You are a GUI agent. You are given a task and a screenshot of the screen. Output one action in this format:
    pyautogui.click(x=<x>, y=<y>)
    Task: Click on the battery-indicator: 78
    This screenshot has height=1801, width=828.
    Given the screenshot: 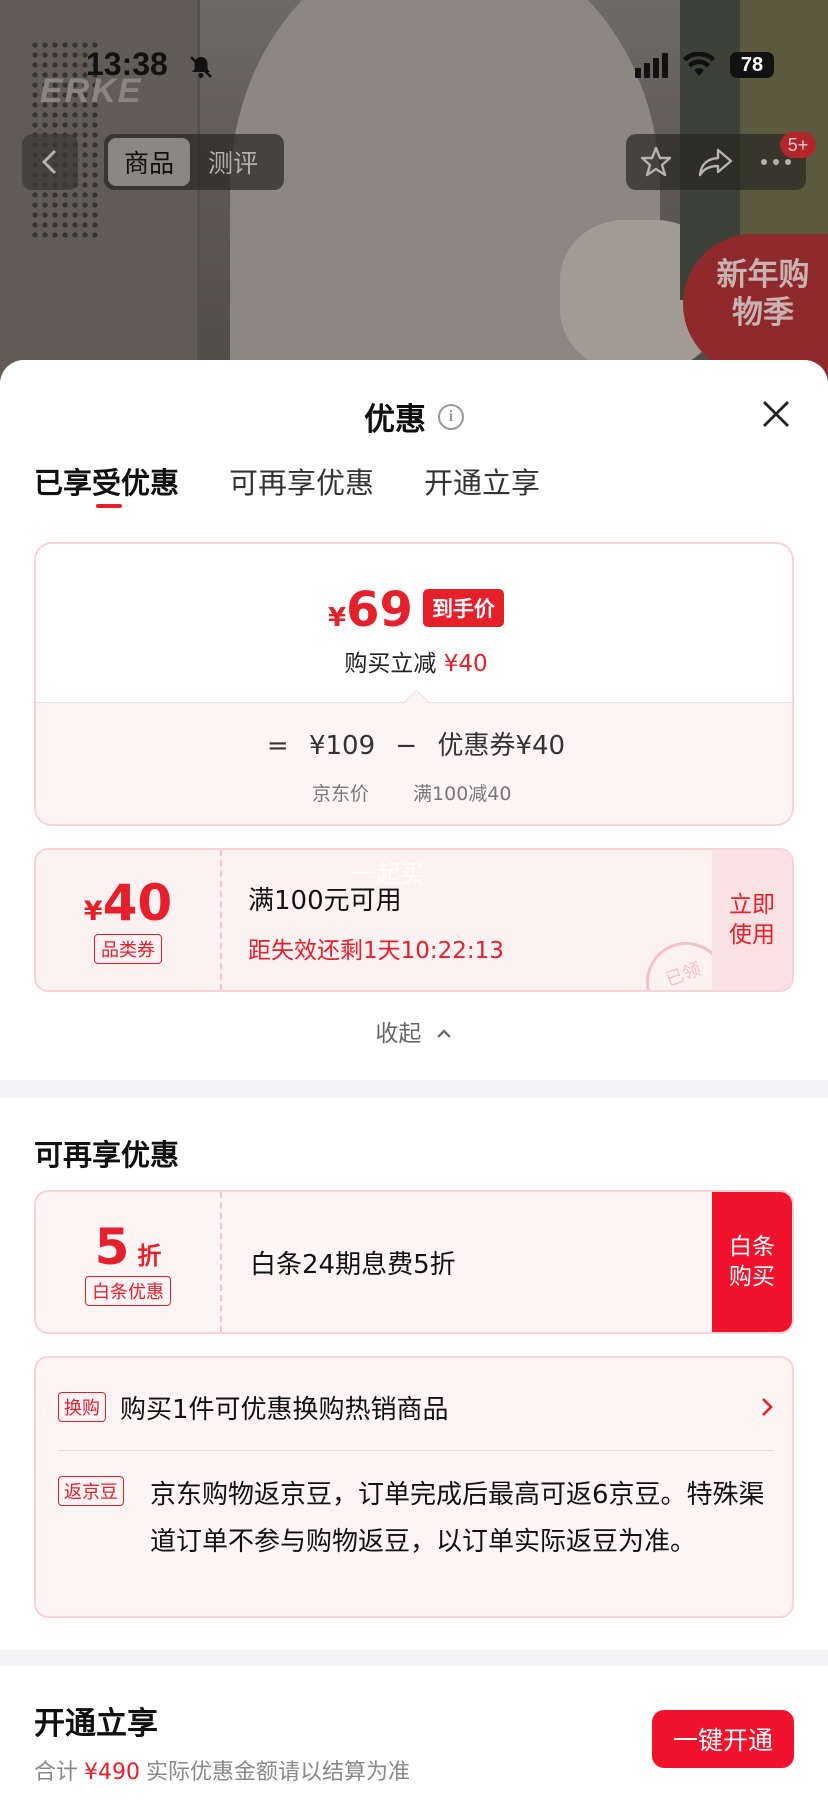 What is the action you would take?
    pyautogui.click(x=752, y=65)
    